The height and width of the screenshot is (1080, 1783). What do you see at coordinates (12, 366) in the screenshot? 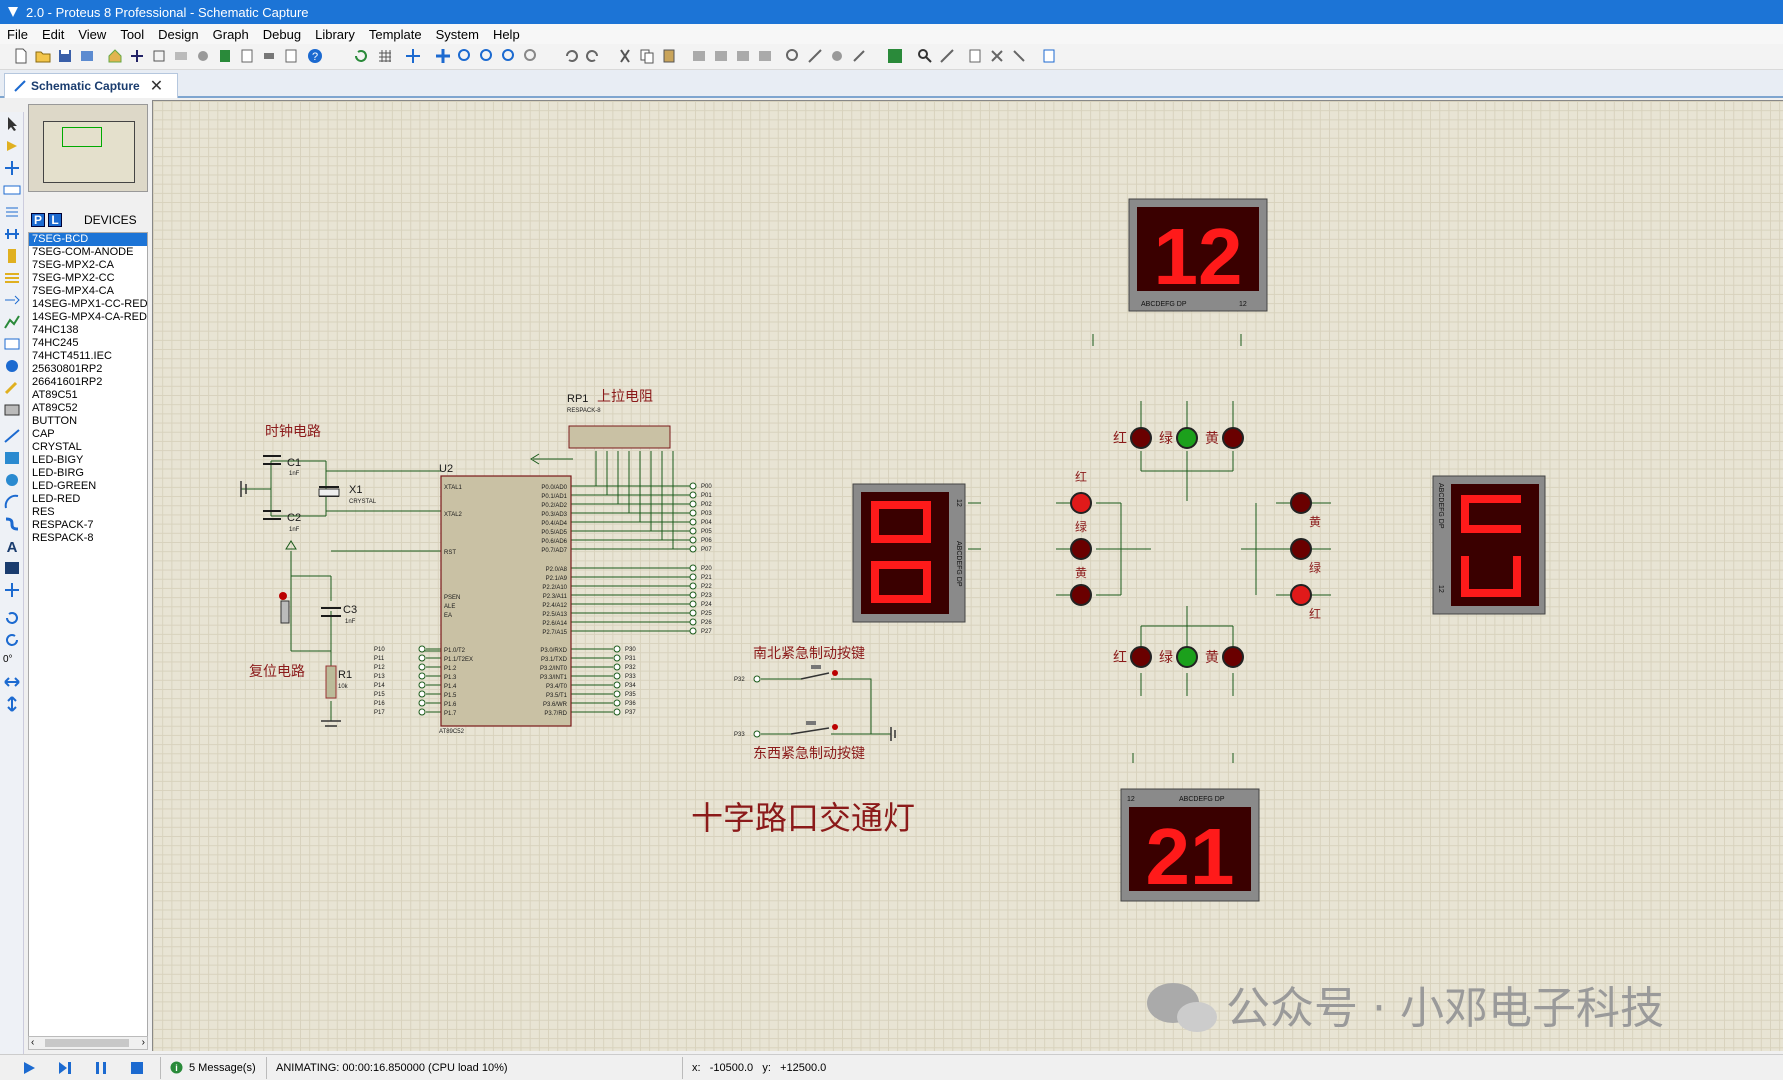
I see `generator-icon` at bounding box center [12, 366].